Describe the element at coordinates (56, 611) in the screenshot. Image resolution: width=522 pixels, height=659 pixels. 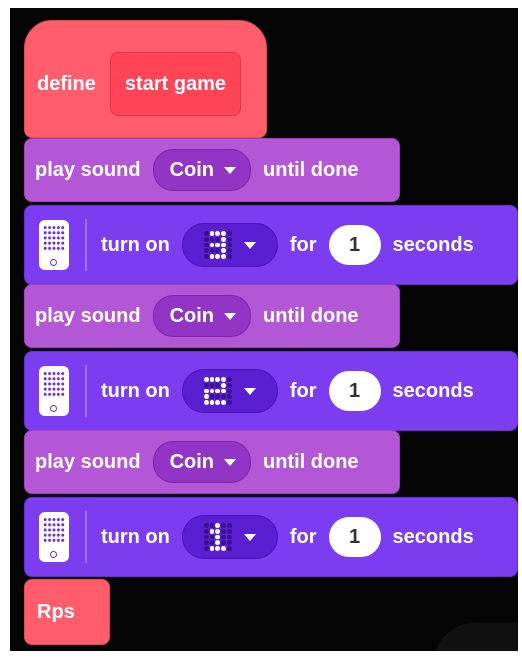
I see `rps-label: Rps` at that location.